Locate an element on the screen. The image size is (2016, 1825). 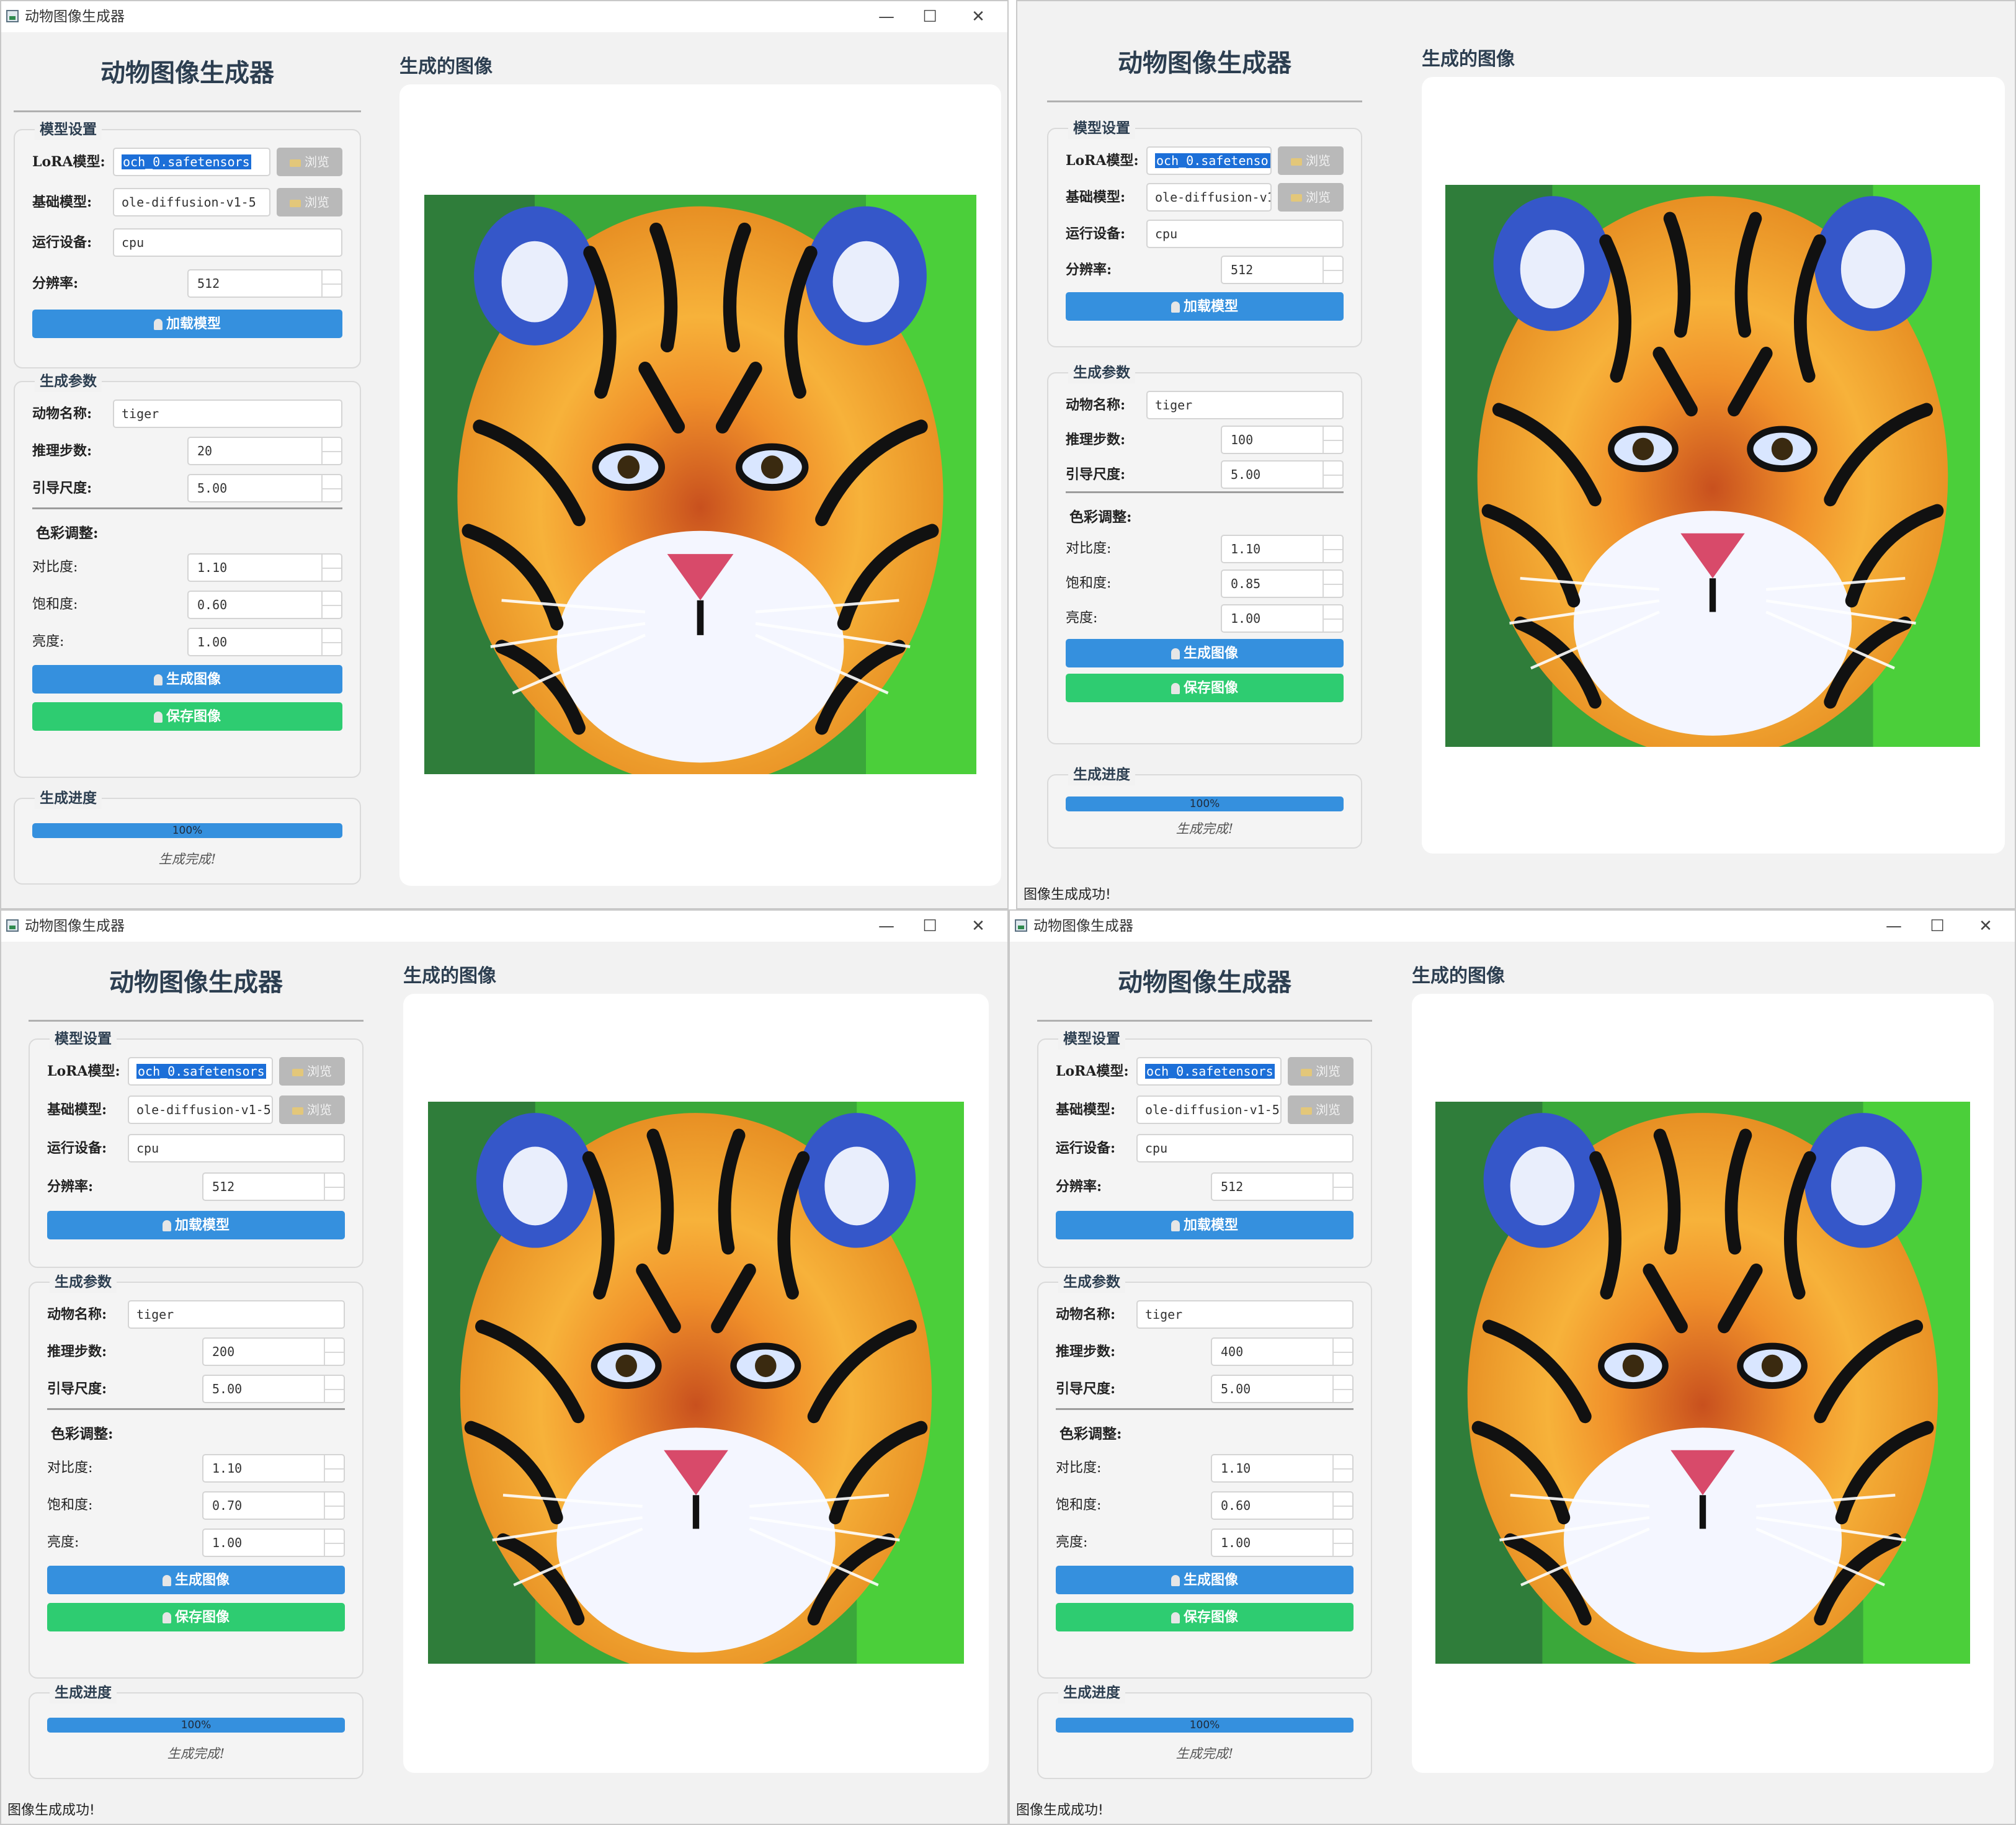
lora-label: LoRA模型: is located at coordinates (84, 1071).